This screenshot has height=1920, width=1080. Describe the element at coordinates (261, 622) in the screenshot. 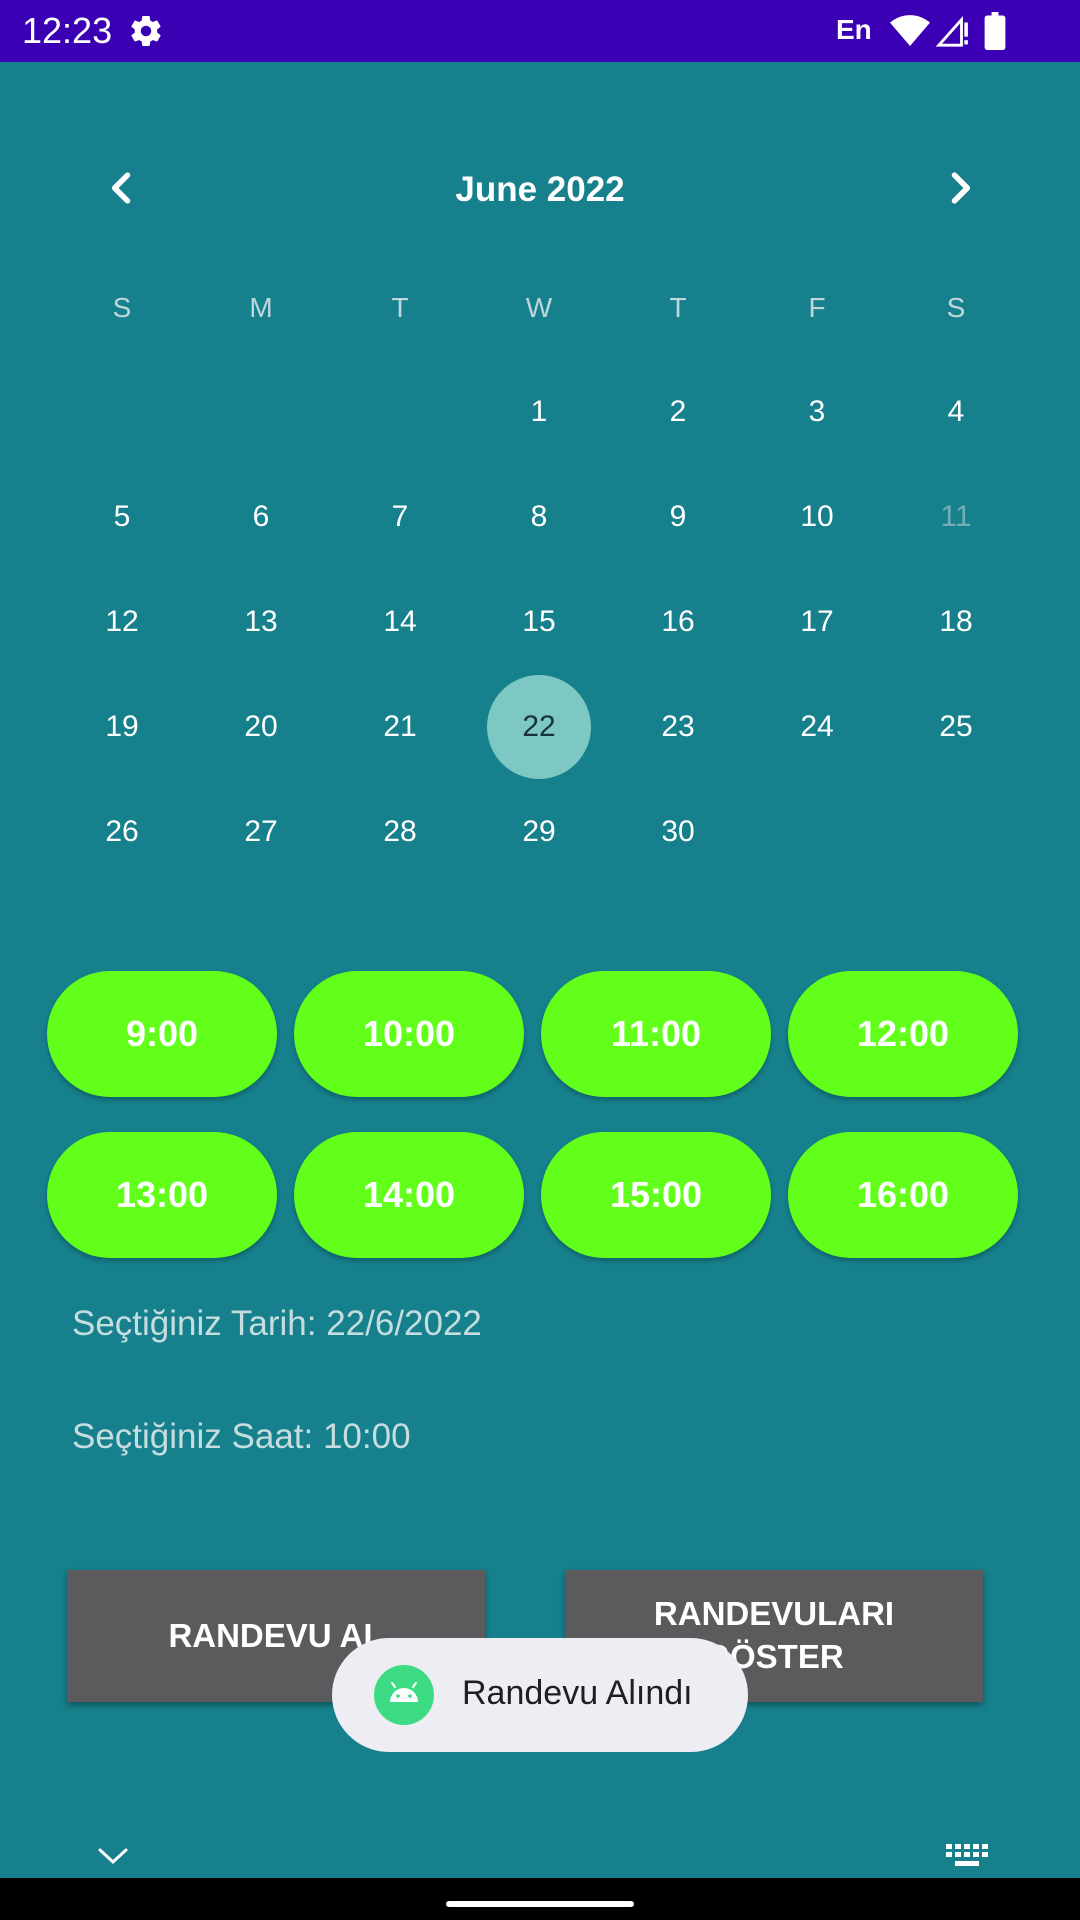

I see `calendar-day: 13` at that location.